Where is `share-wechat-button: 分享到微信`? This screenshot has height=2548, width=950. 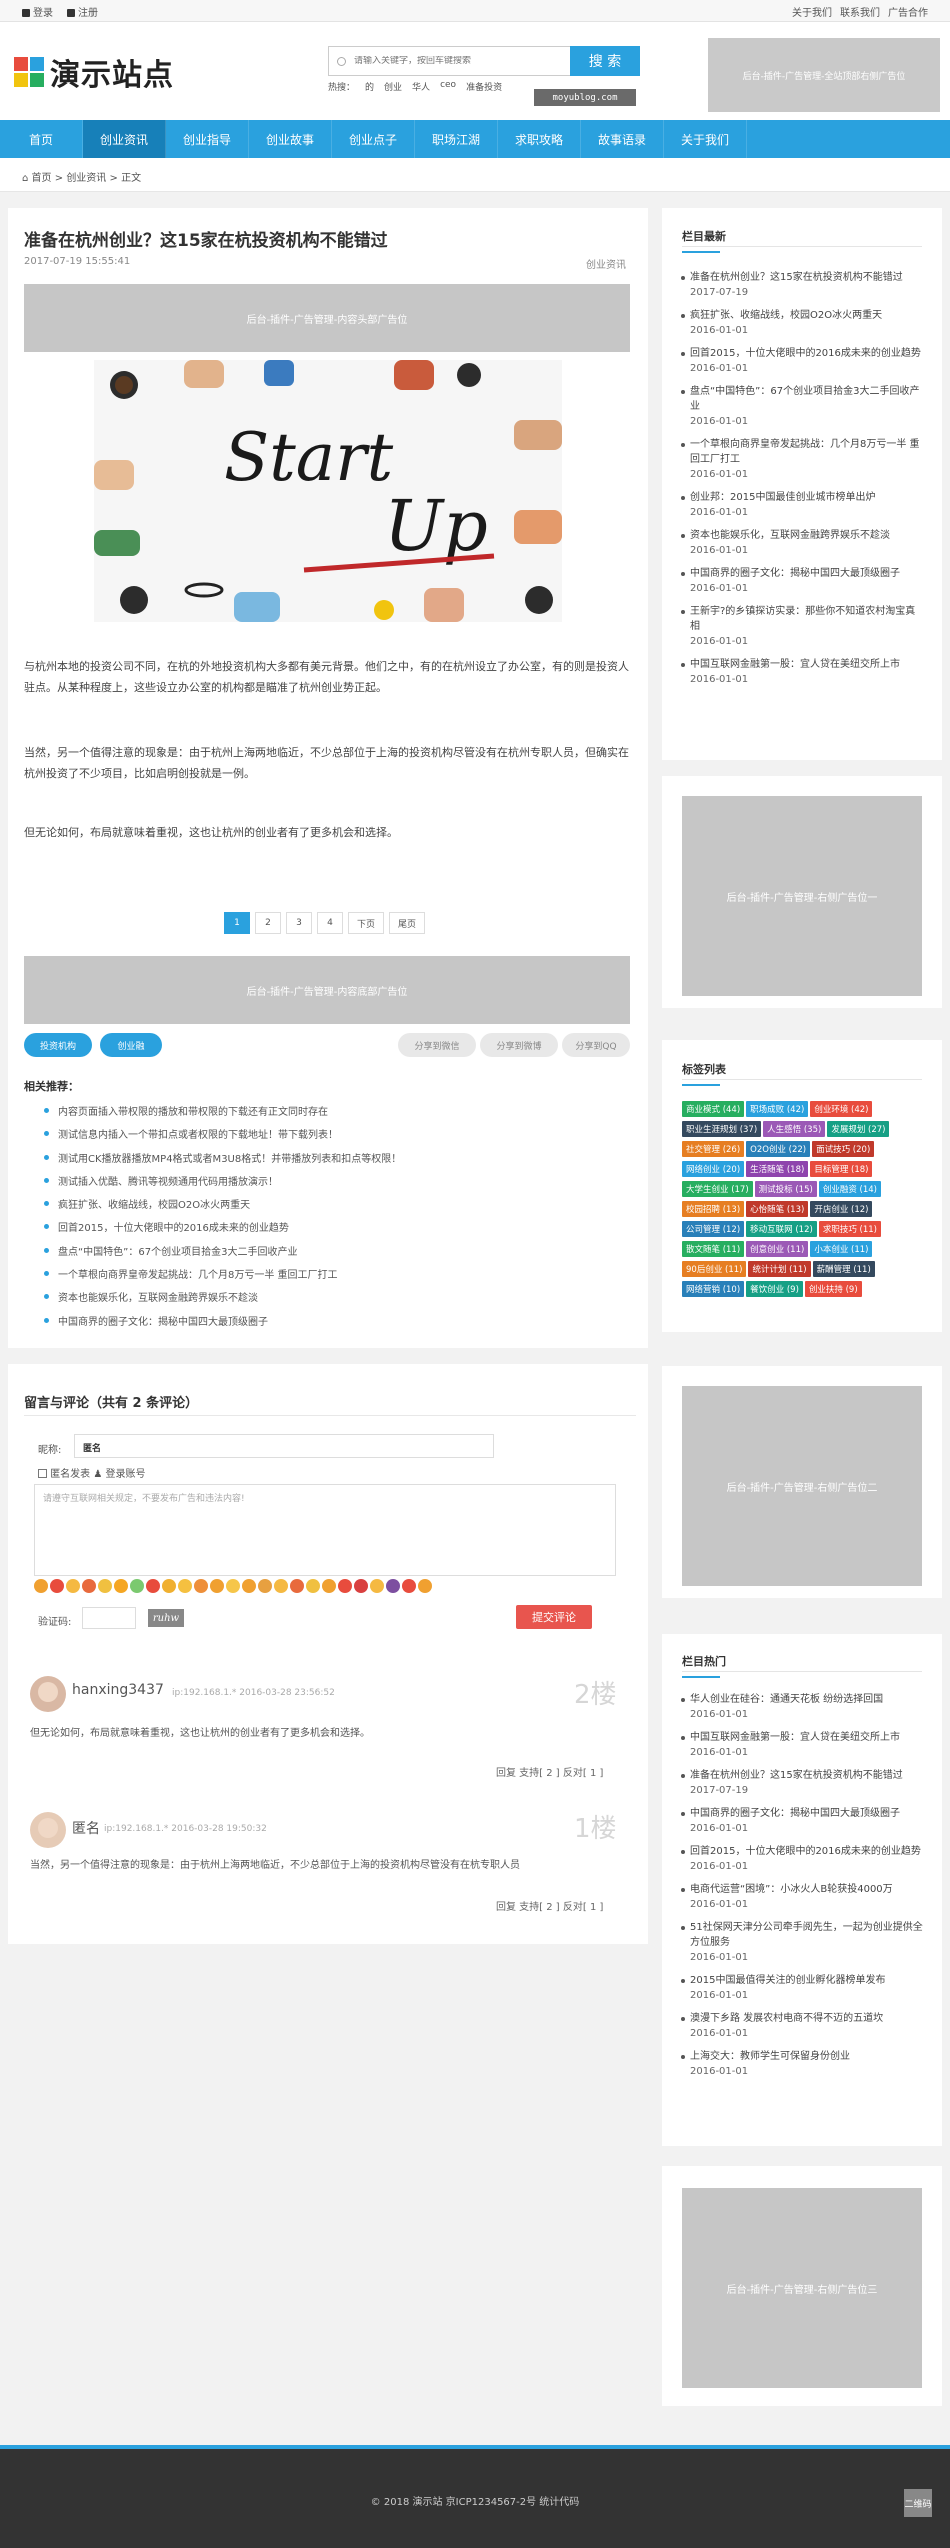
share-wechat-button: 分享到微信 is located at coordinates (437, 1045).